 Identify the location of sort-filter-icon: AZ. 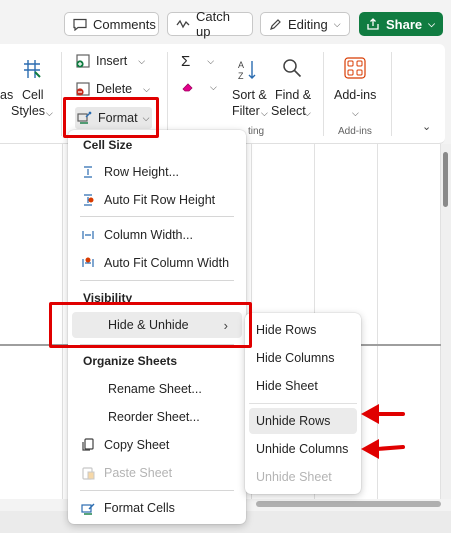
(247, 70).